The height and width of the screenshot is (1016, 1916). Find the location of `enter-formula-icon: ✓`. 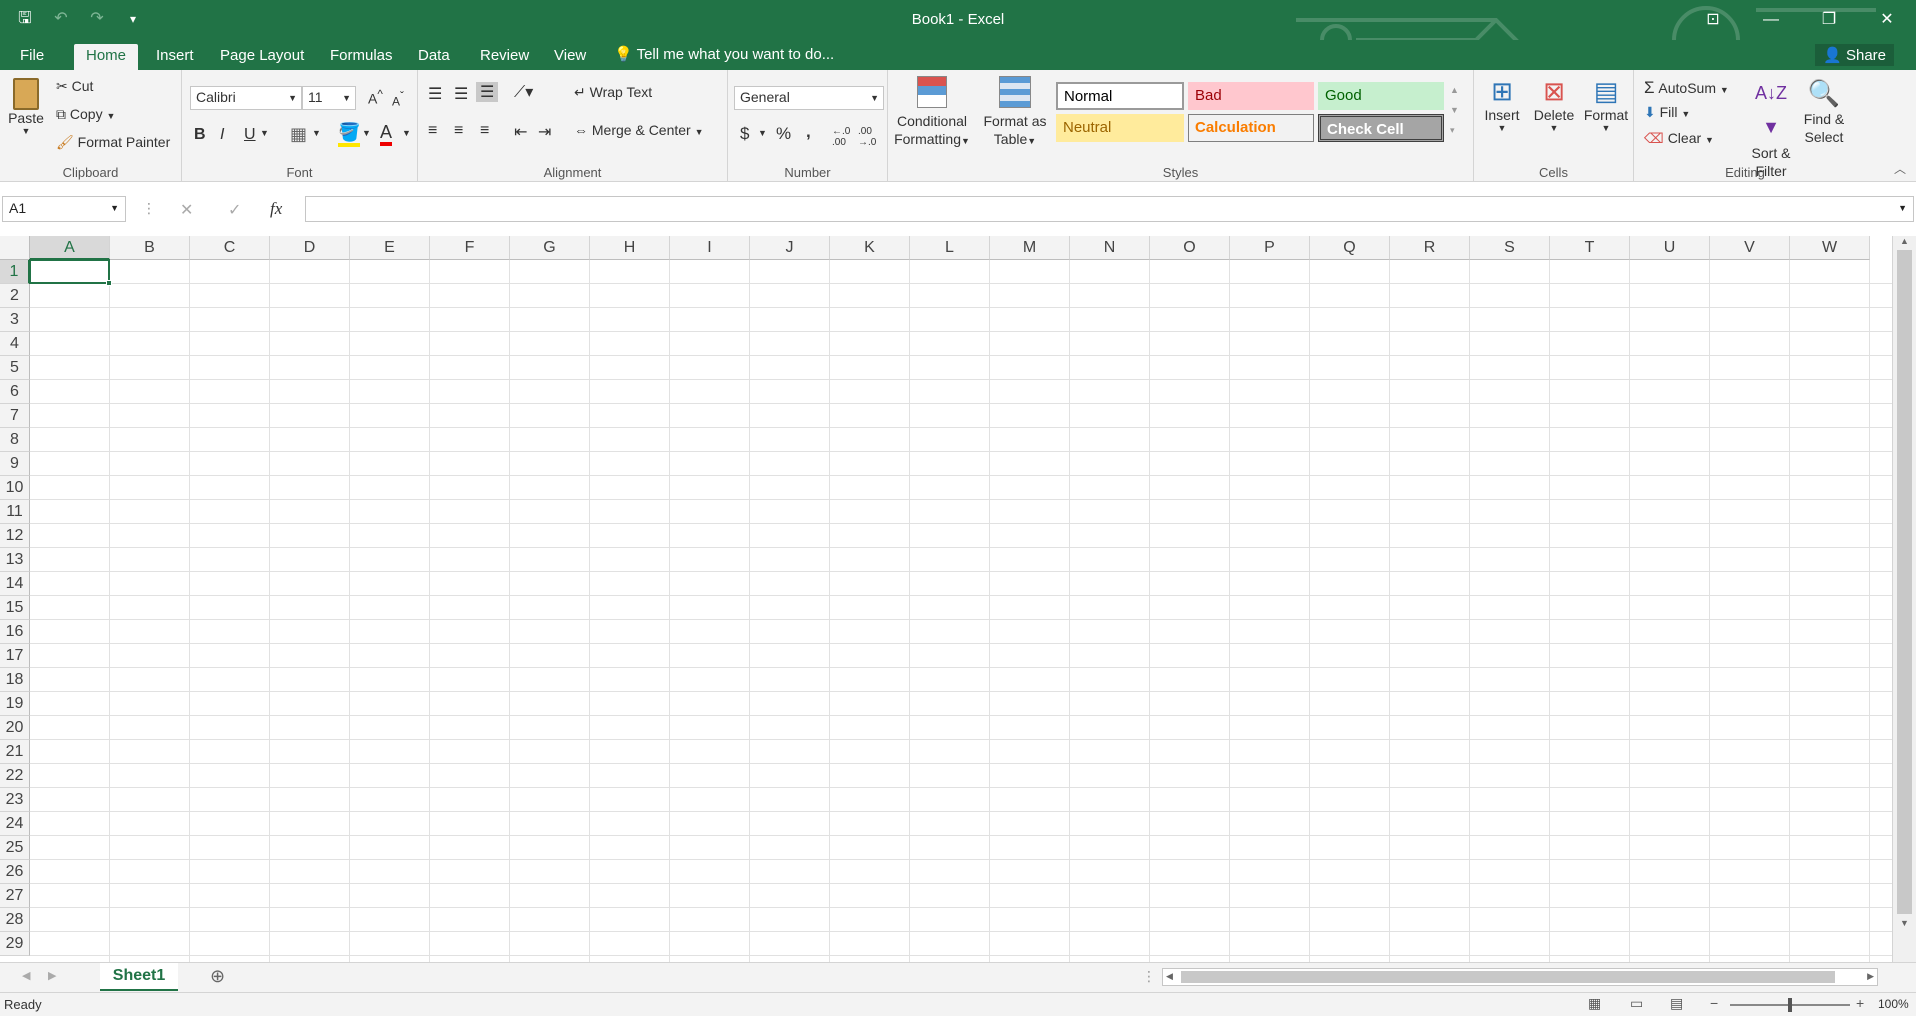

enter-formula-icon: ✓ is located at coordinates (234, 210).